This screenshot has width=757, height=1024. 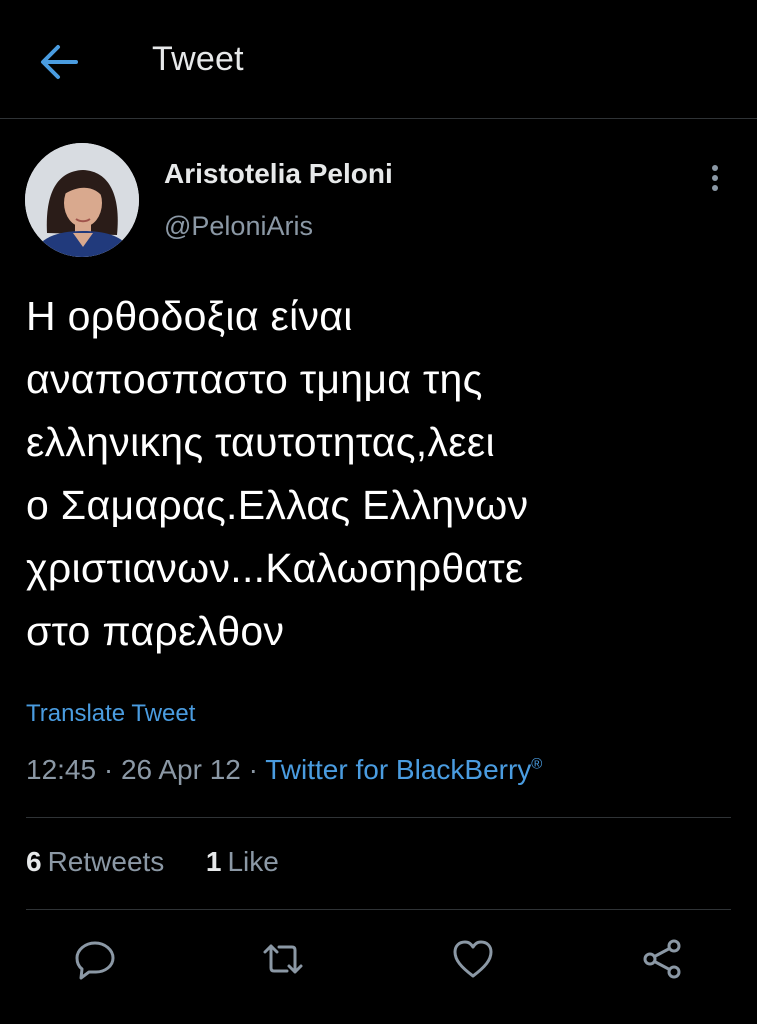 I want to click on like-icon, so click(x=473, y=959).